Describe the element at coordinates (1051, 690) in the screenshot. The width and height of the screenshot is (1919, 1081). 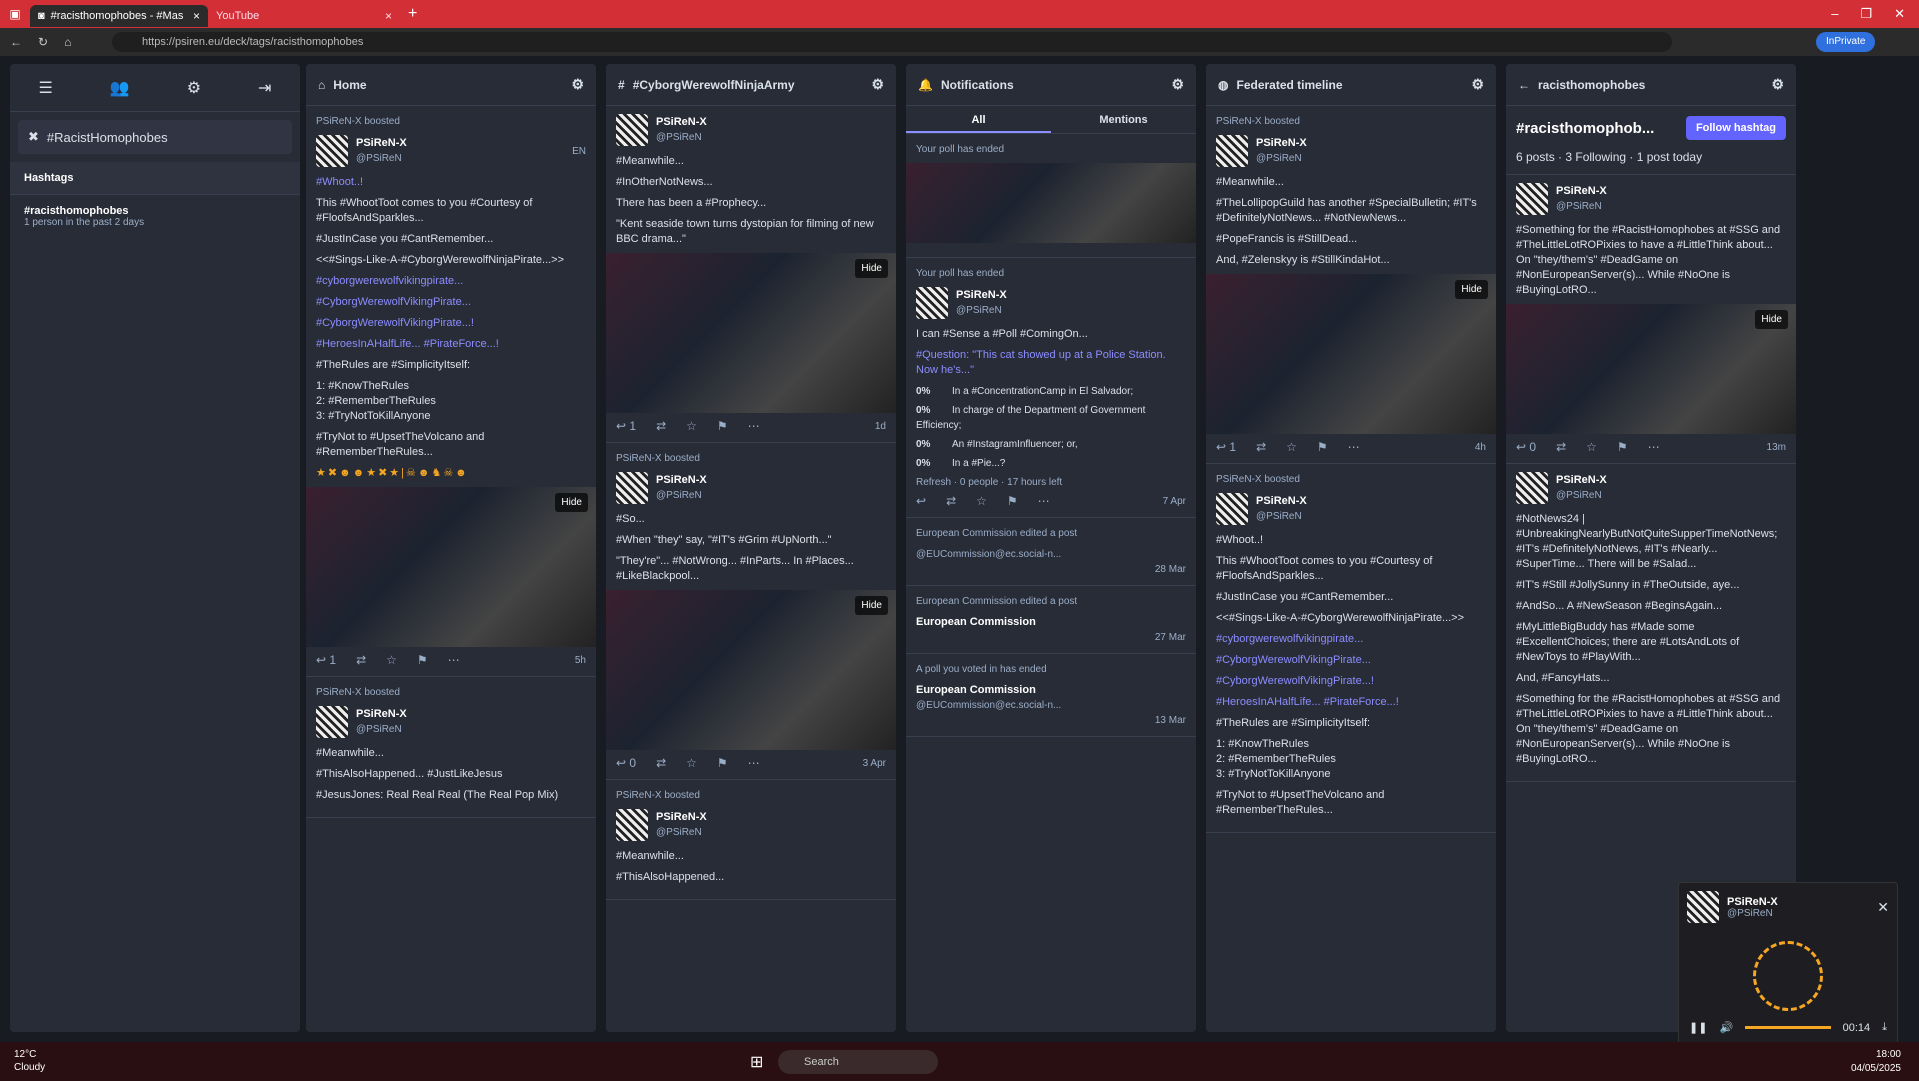
I see `display-name: European Commission` at that location.